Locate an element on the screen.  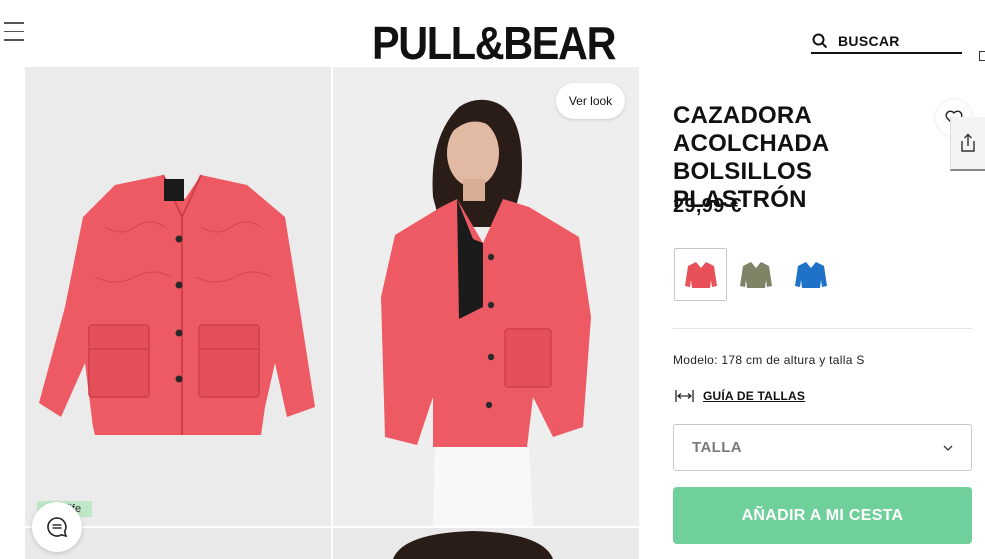
size-select-label: TALLA is located at coordinates (717, 447).